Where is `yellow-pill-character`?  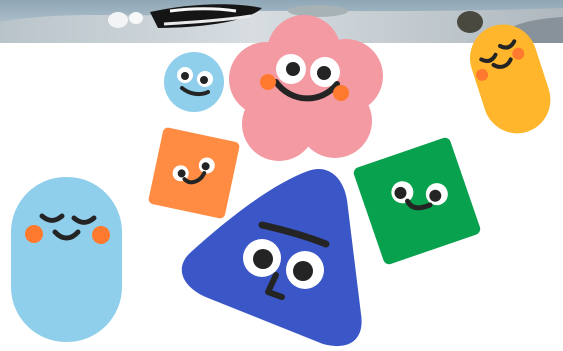 yellow-pill-character is located at coordinates (510, 79).